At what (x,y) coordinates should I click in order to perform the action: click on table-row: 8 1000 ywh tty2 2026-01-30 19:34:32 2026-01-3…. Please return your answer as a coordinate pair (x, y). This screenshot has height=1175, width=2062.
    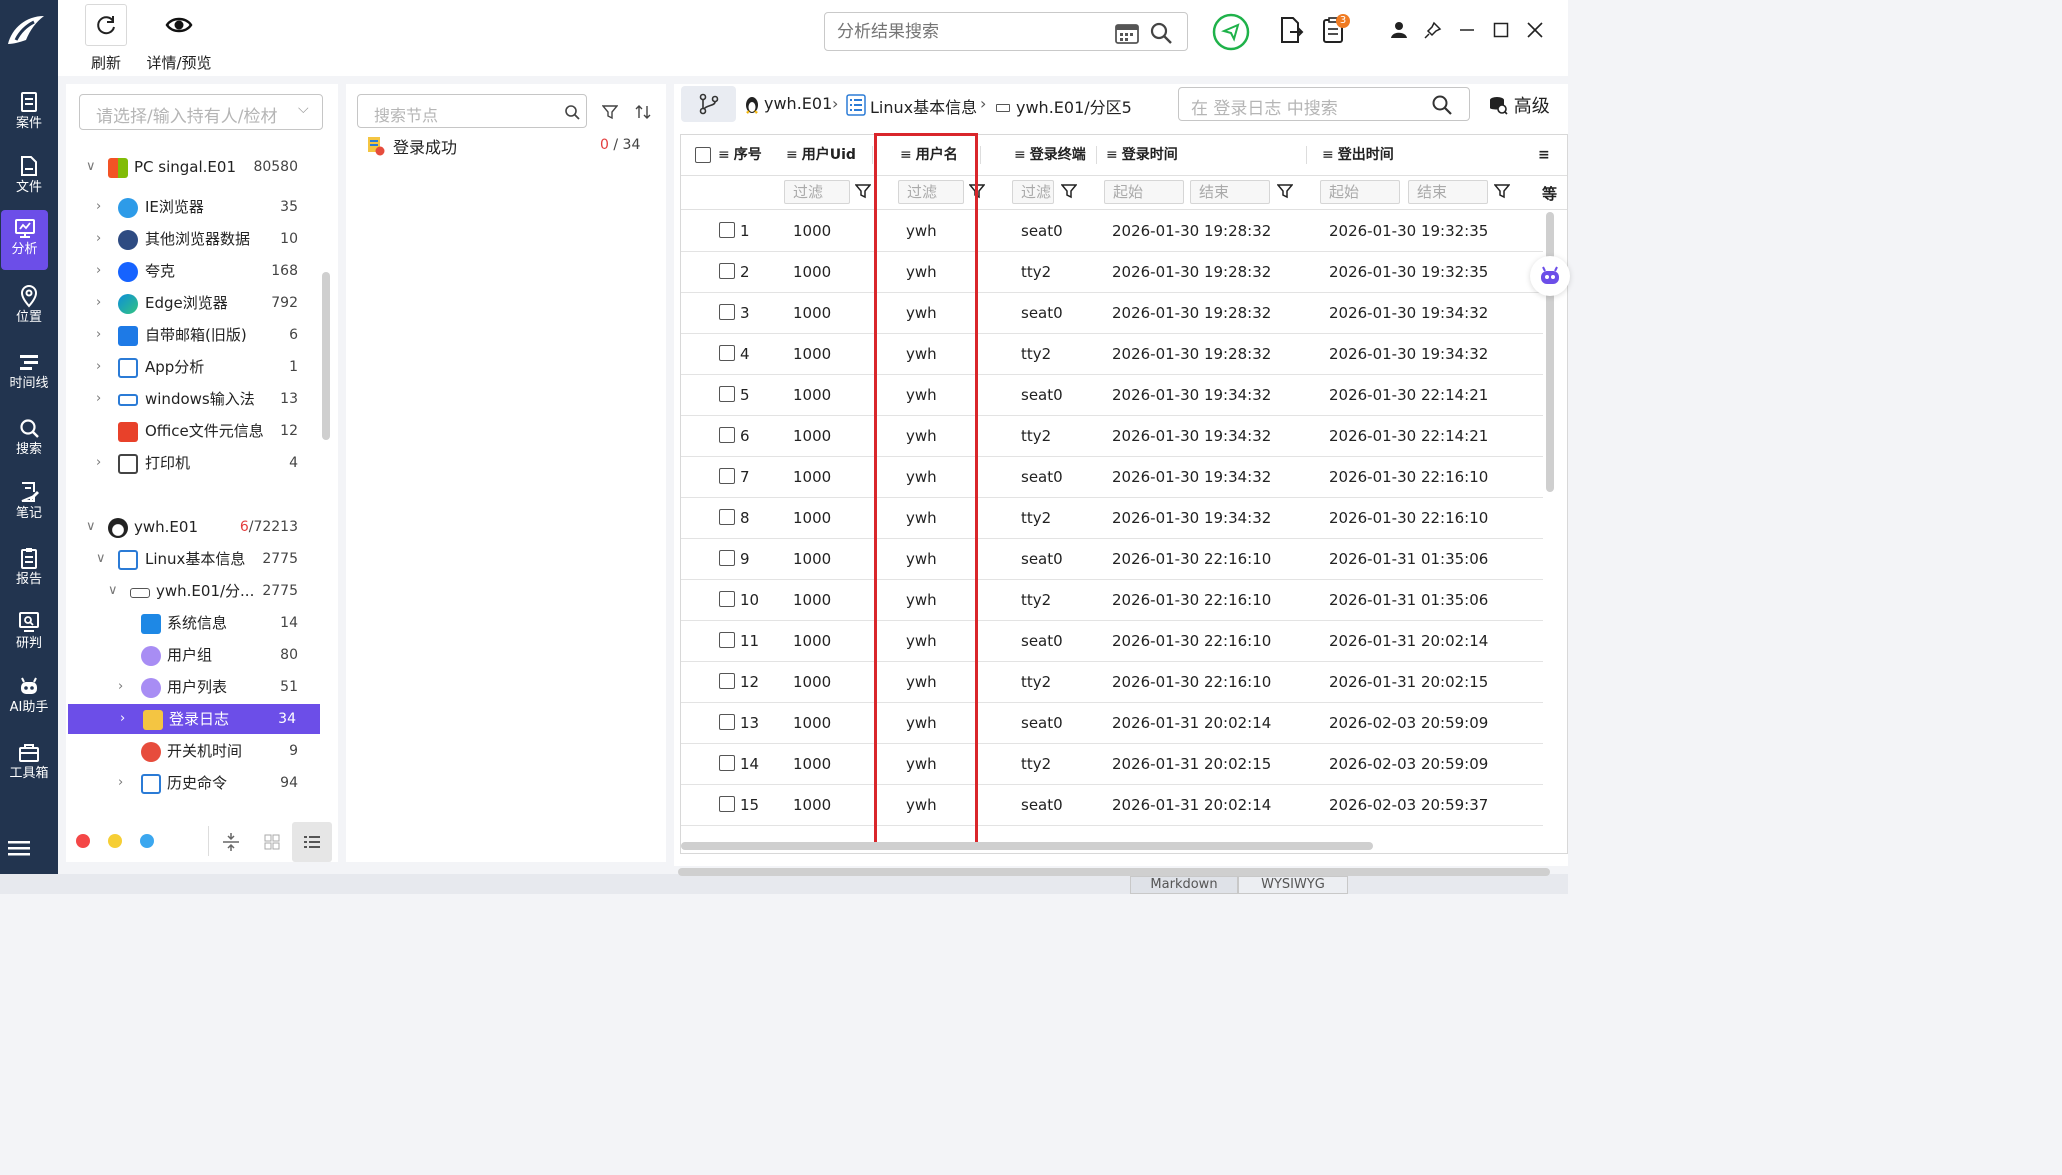
    Looking at the image, I should click on (1112, 518).